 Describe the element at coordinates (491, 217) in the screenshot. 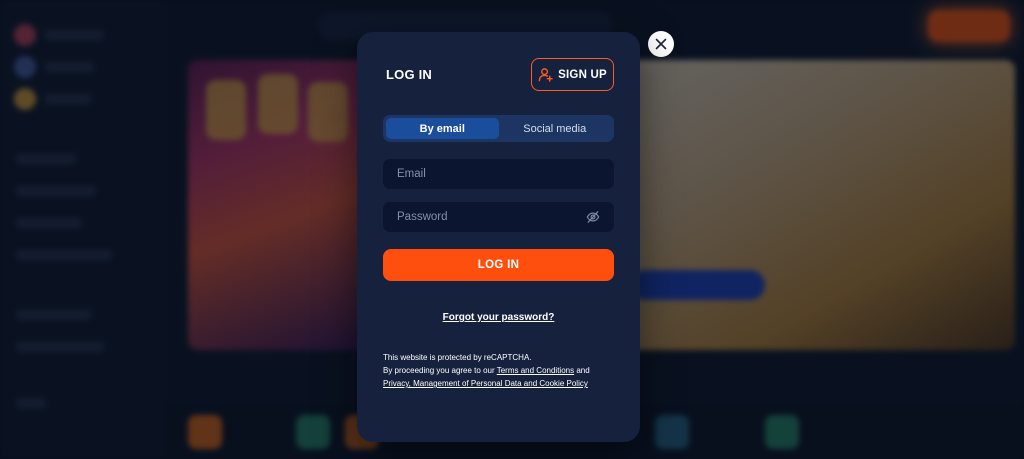

I see `password-field` at that location.